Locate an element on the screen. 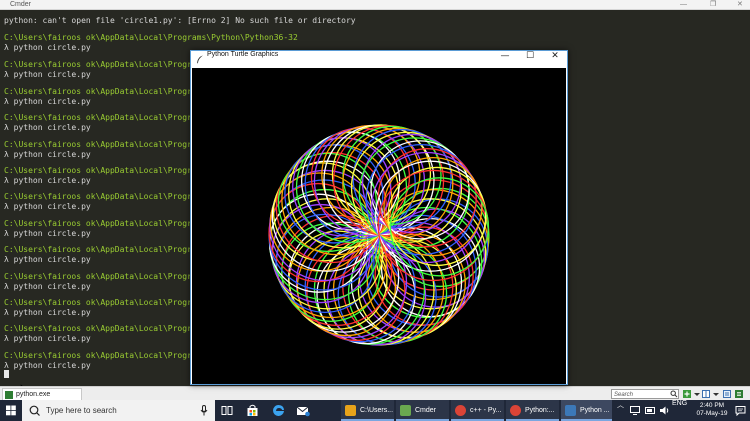  split-view-icon is located at coordinates (706, 394).